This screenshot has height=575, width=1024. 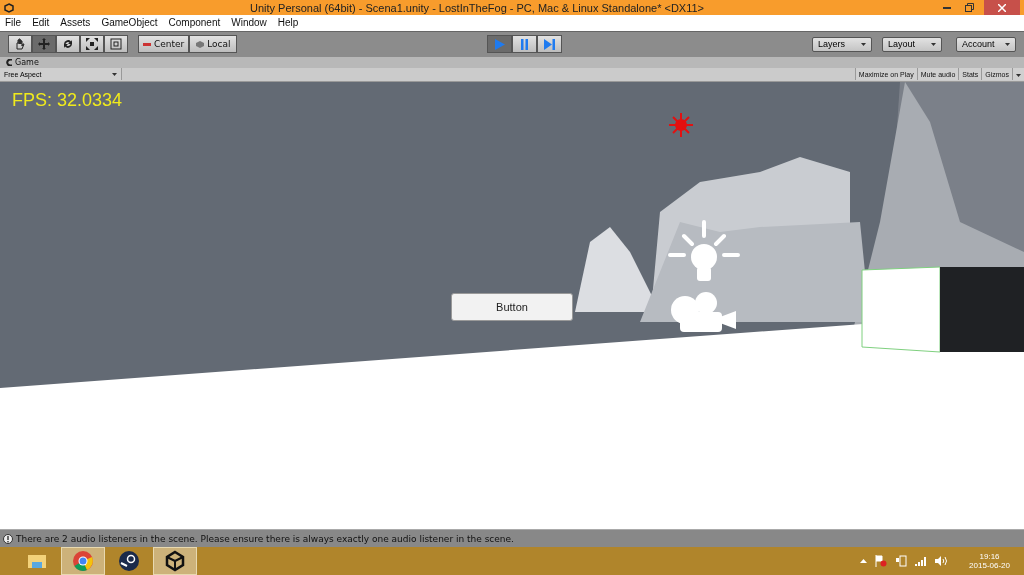 I want to click on menu-item: File, so click(x=13, y=23).